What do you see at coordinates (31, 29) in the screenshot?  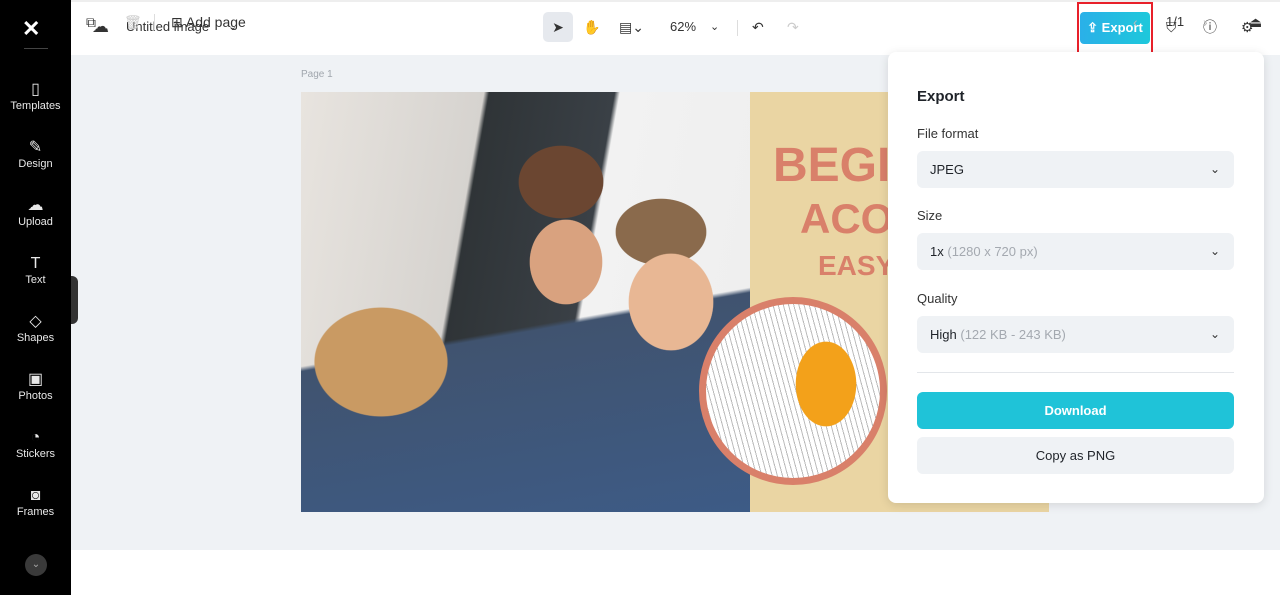 I see `capcut-logo-icon: ✕` at bounding box center [31, 29].